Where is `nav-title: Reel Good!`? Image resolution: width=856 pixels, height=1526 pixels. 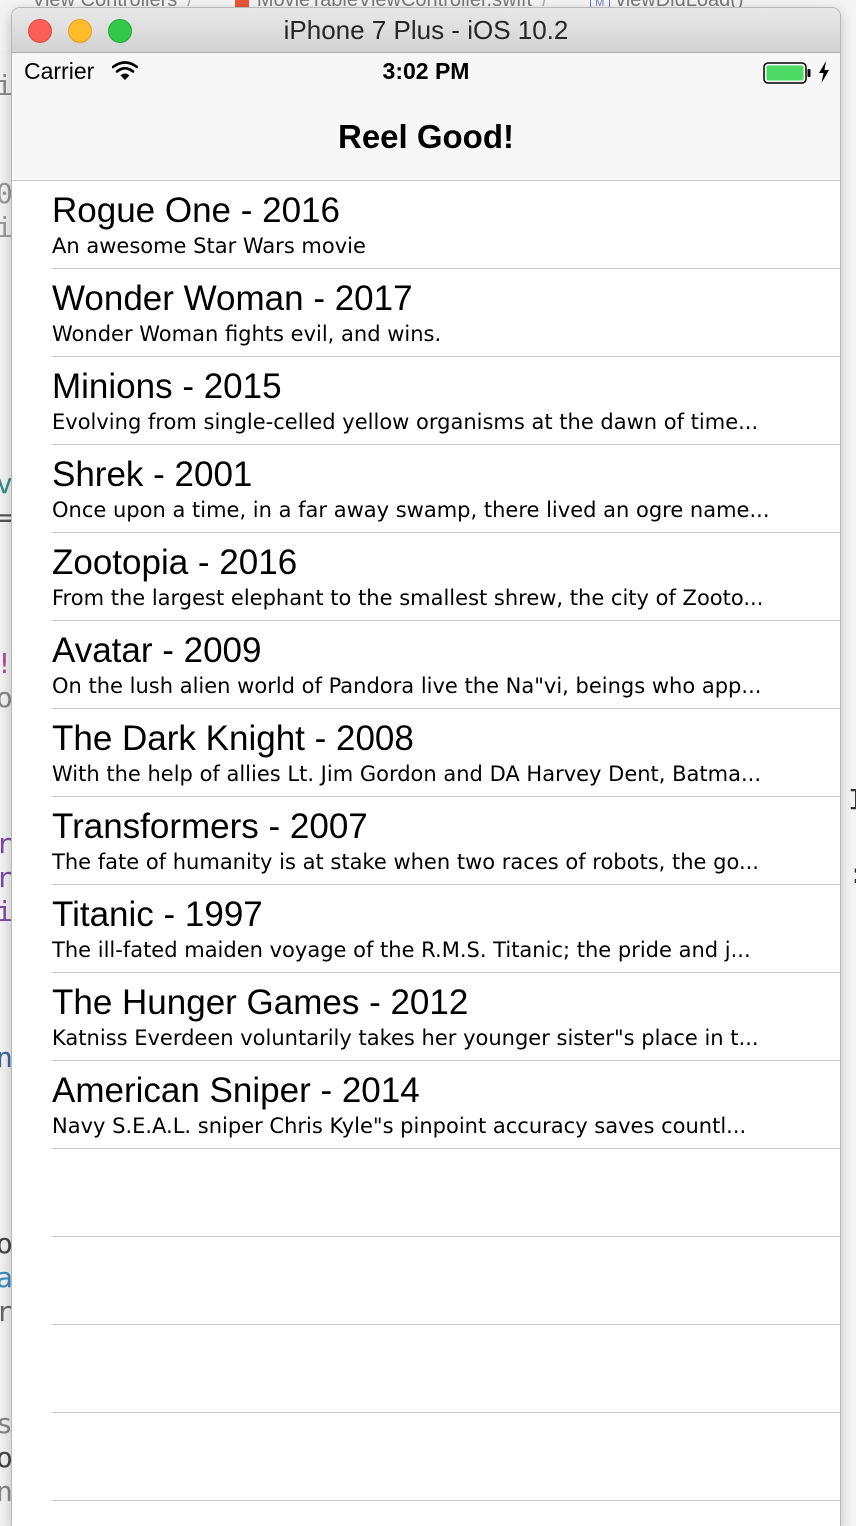 nav-title: Reel Good! is located at coordinates (425, 136).